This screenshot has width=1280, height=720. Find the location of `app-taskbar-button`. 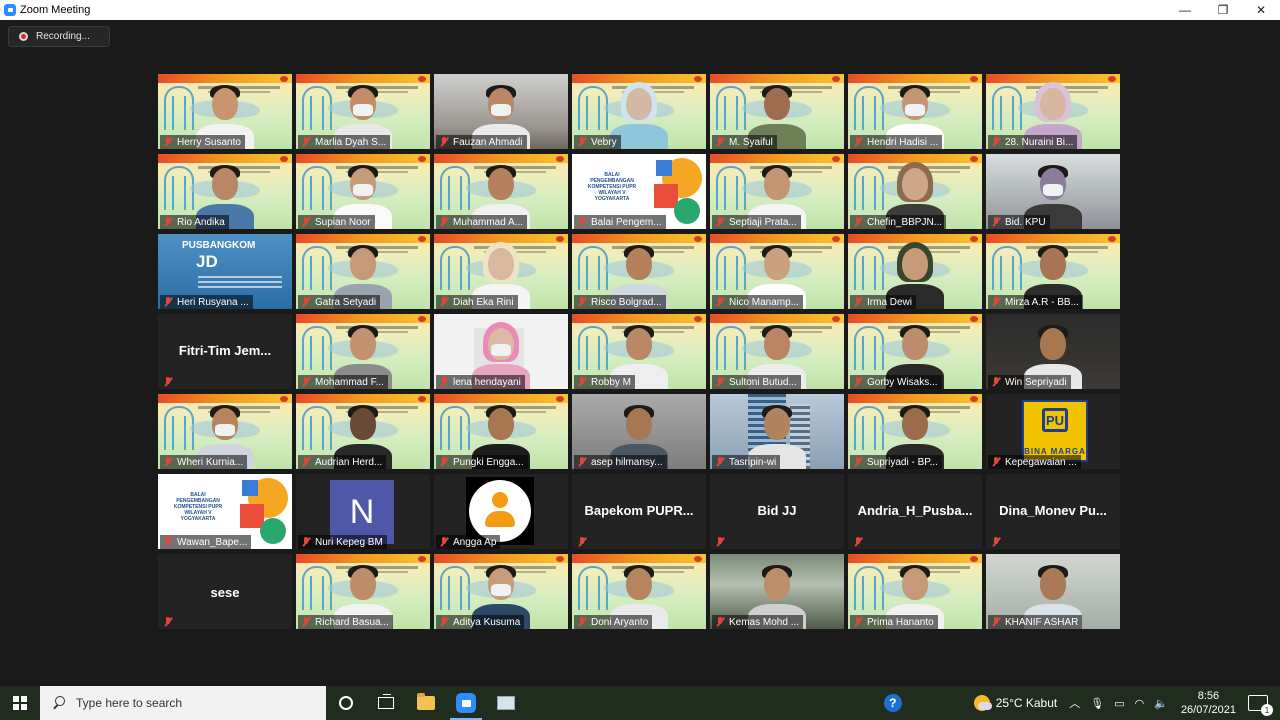

app-taskbar-button is located at coordinates (506, 703).